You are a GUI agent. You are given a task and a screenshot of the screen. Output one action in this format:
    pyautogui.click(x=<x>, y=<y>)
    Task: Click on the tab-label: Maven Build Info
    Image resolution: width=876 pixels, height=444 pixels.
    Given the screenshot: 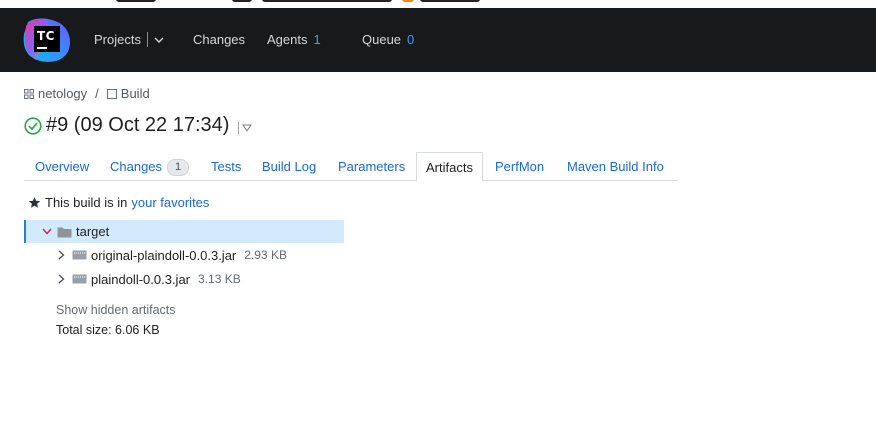 What is the action you would take?
    pyautogui.click(x=615, y=166)
    